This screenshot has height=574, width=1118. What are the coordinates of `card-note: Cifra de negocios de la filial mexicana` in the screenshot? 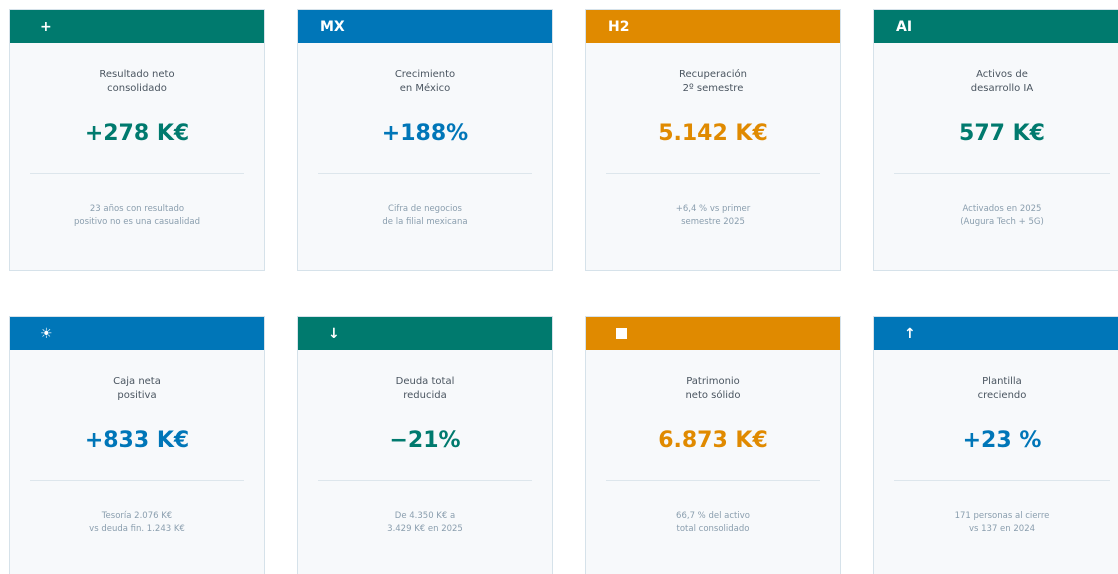 It's located at (425, 215).